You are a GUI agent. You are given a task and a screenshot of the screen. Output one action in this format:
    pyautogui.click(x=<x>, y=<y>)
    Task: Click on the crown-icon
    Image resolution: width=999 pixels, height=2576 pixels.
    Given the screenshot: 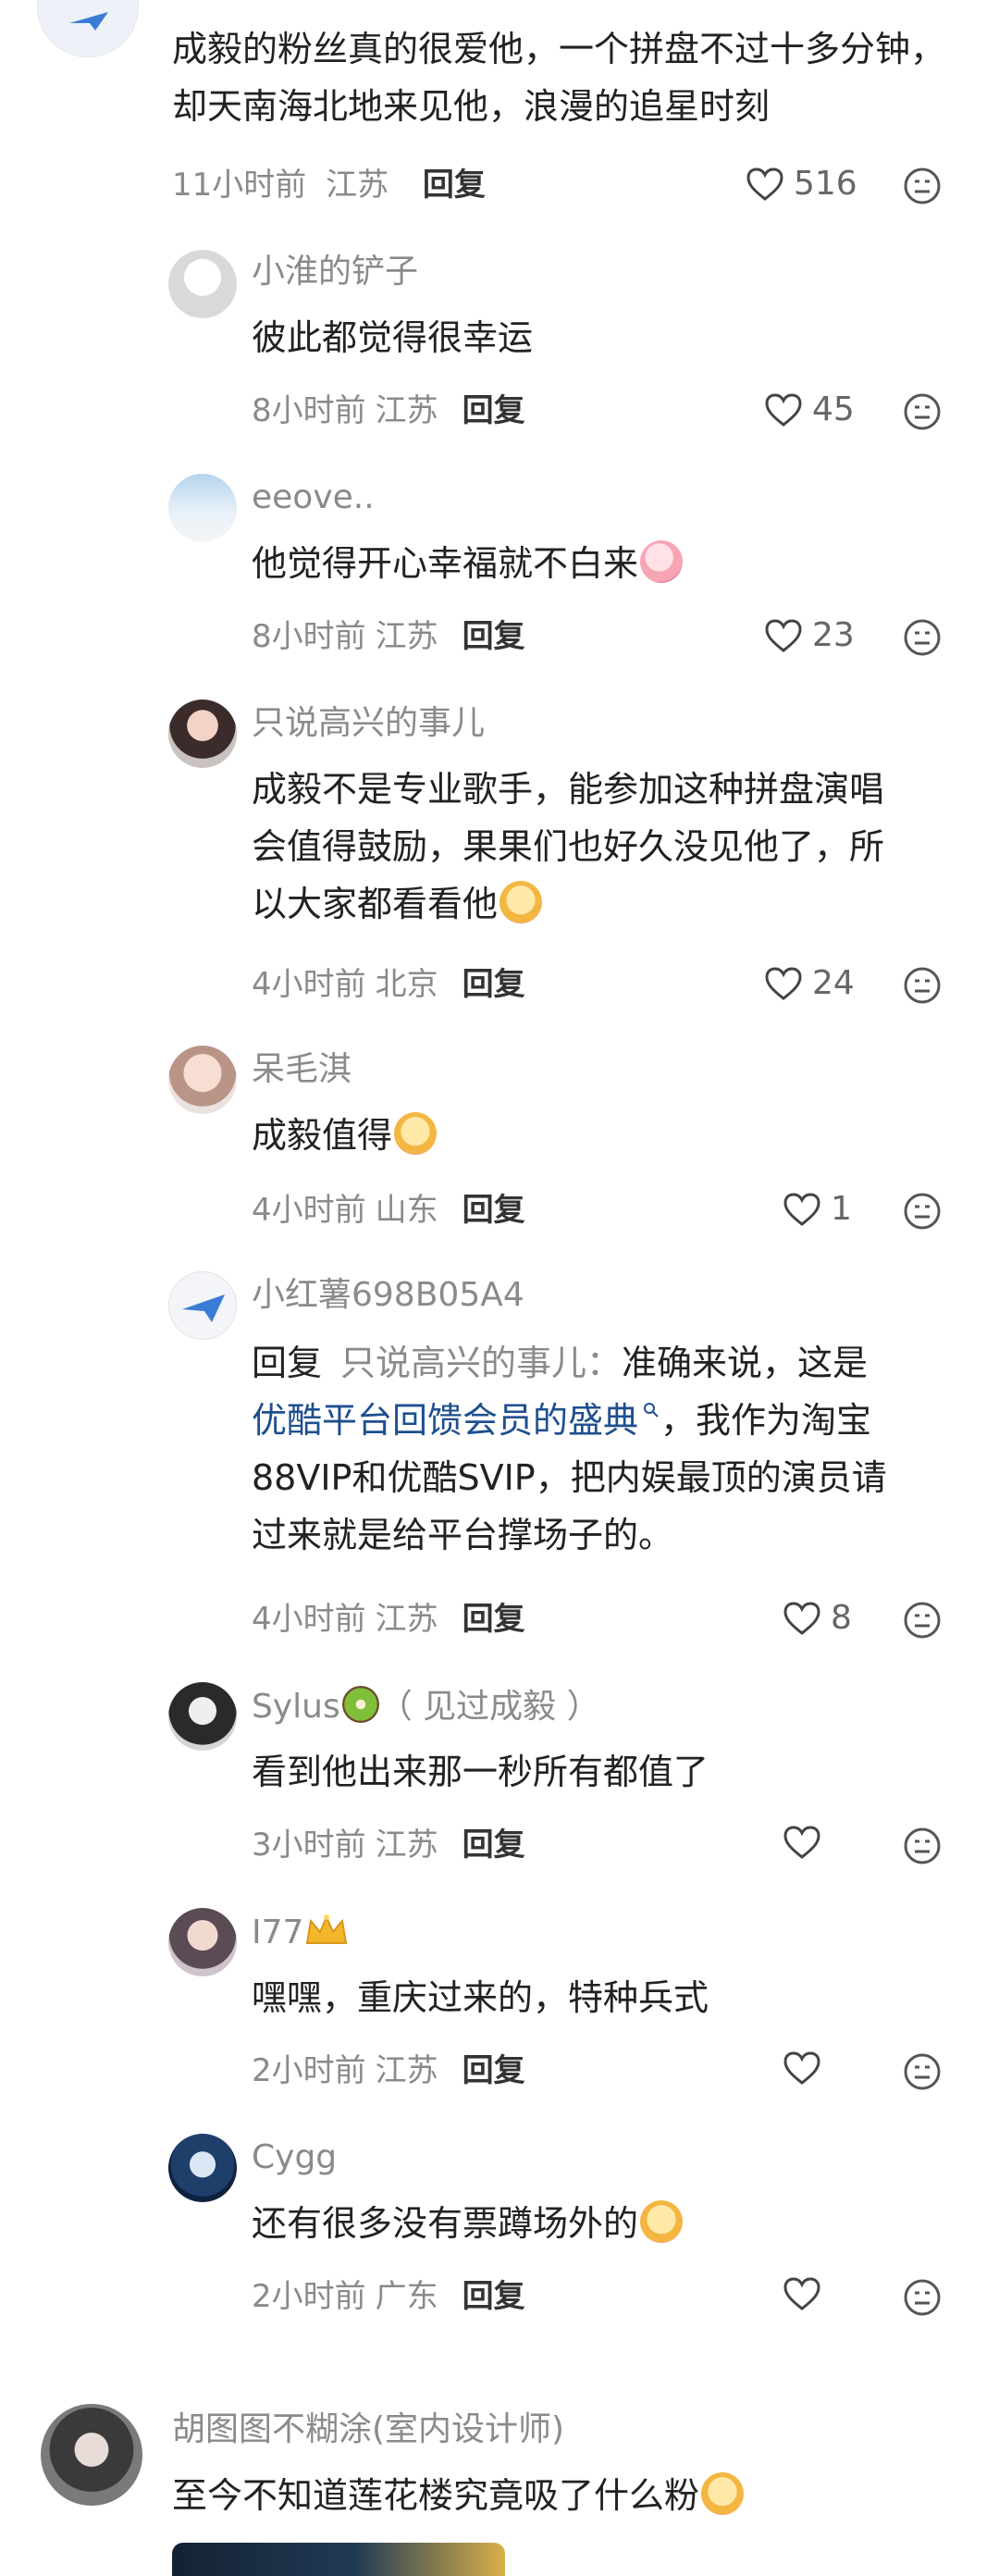 What is the action you would take?
    pyautogui.click(x=327, y=1929)
    